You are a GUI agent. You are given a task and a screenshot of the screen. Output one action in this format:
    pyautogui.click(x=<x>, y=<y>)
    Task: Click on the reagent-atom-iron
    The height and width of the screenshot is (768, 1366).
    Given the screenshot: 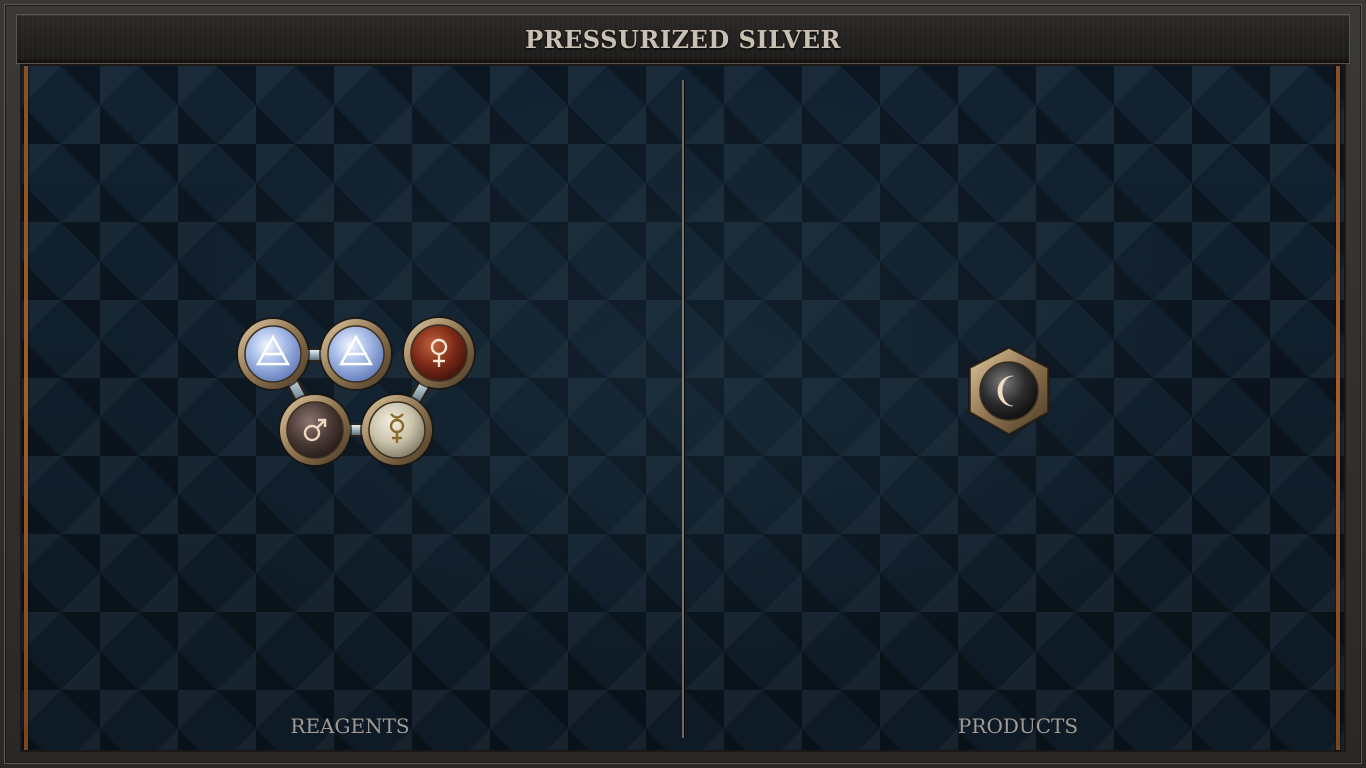 What is the action you would take?
    pyautogui.click(x=315, y=430)
    